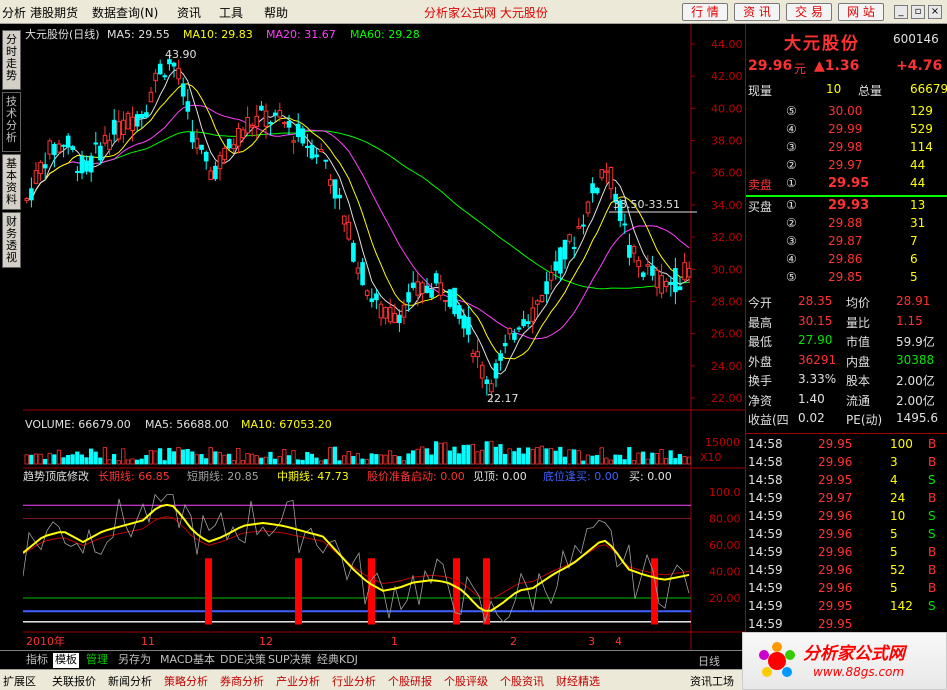  I want to click on bid-level: ③, so click(791, 241).